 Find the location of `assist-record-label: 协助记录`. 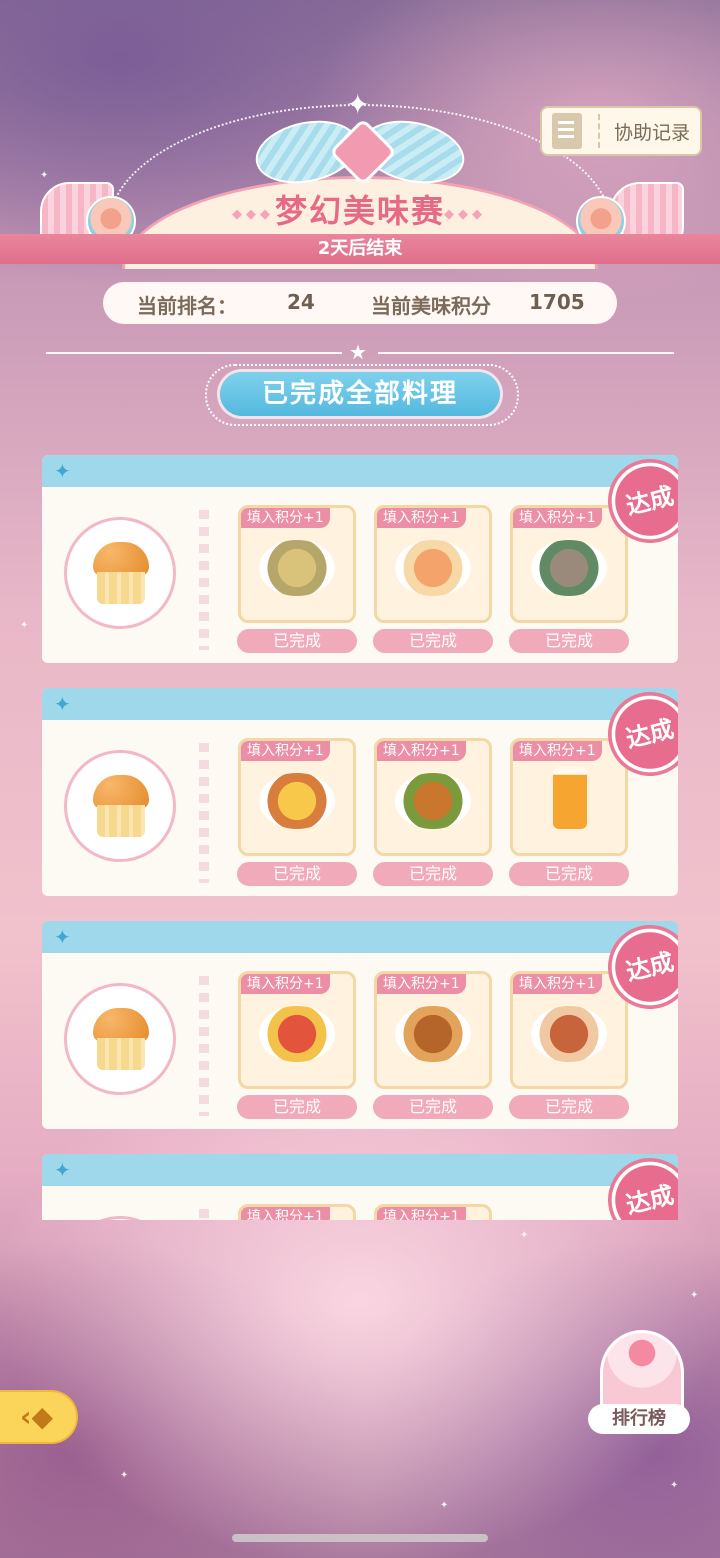

assist-record-label: 协助记录 is located at coordinates (652, 132).